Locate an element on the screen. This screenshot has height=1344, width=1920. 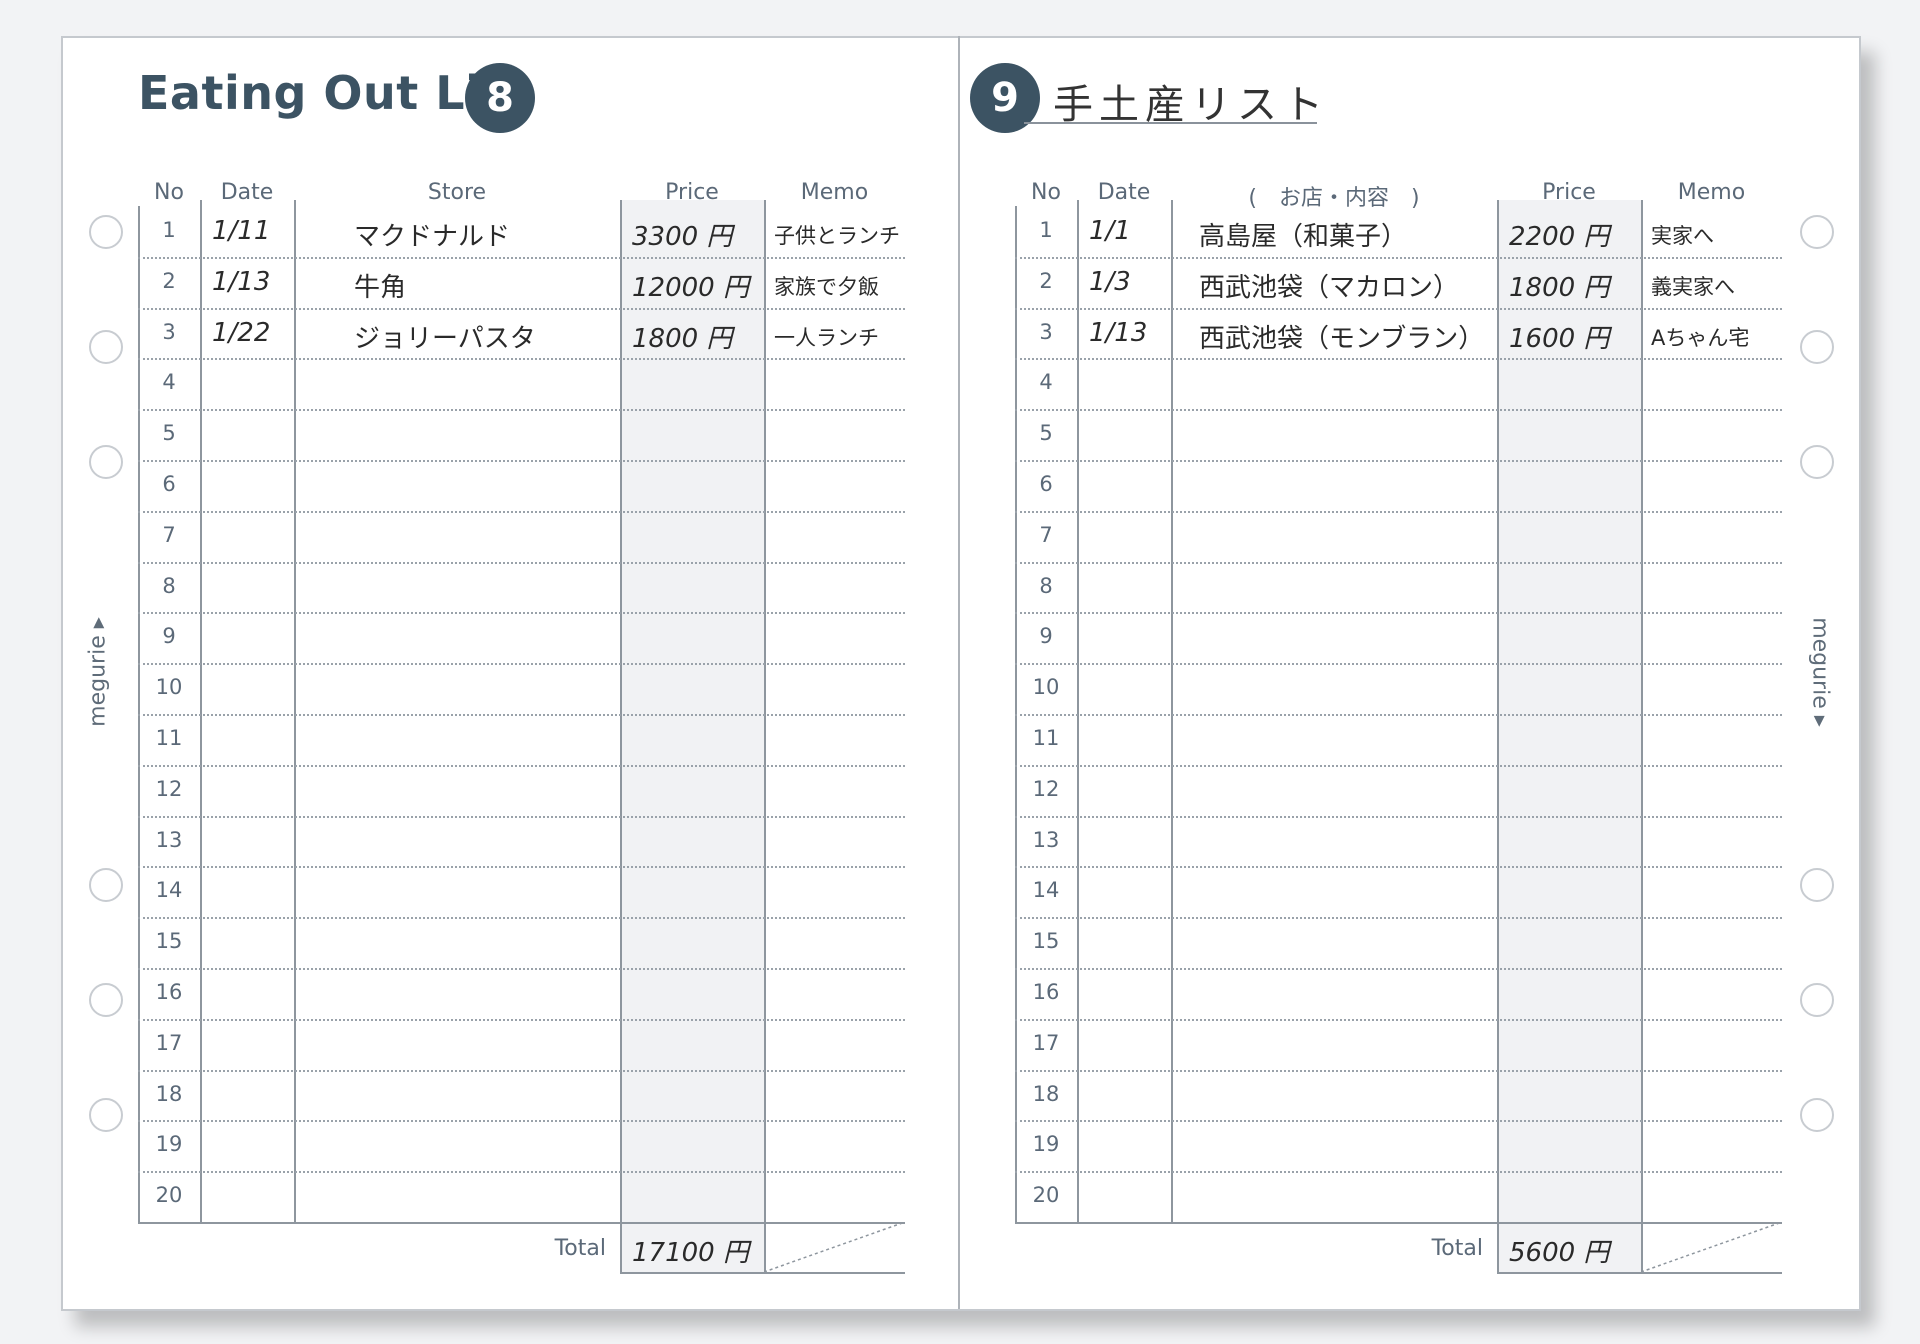
header-no: No is located at coordinates (1046, 192).